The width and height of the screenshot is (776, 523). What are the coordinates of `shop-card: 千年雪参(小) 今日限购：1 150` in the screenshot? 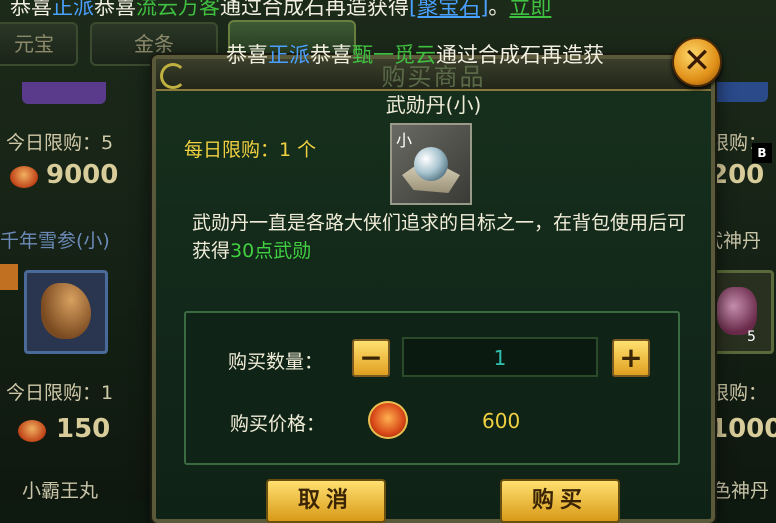 It's located at (80, 342).